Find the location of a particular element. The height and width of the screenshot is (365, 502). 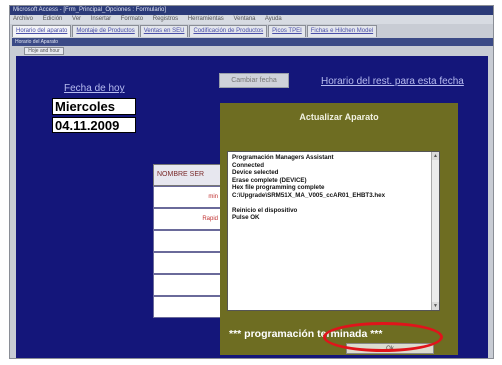

menu-item-edicion: Edición is located at coordinates (53, 19).